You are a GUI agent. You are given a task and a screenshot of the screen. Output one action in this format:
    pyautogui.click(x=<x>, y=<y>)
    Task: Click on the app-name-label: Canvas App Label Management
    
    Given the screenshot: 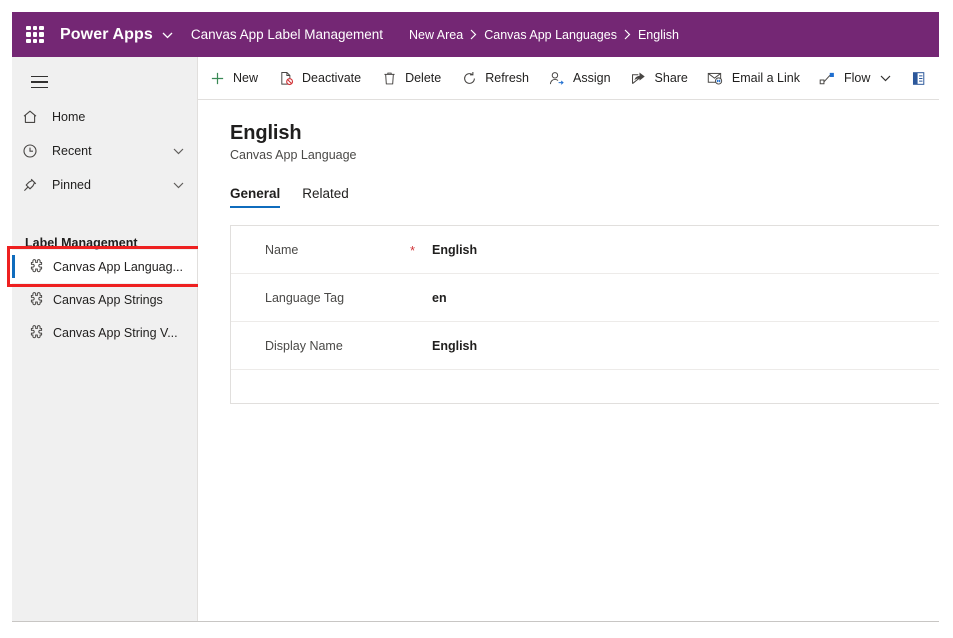 What is the action you would take?
    pyautogui.click(x=287, y=34)
    